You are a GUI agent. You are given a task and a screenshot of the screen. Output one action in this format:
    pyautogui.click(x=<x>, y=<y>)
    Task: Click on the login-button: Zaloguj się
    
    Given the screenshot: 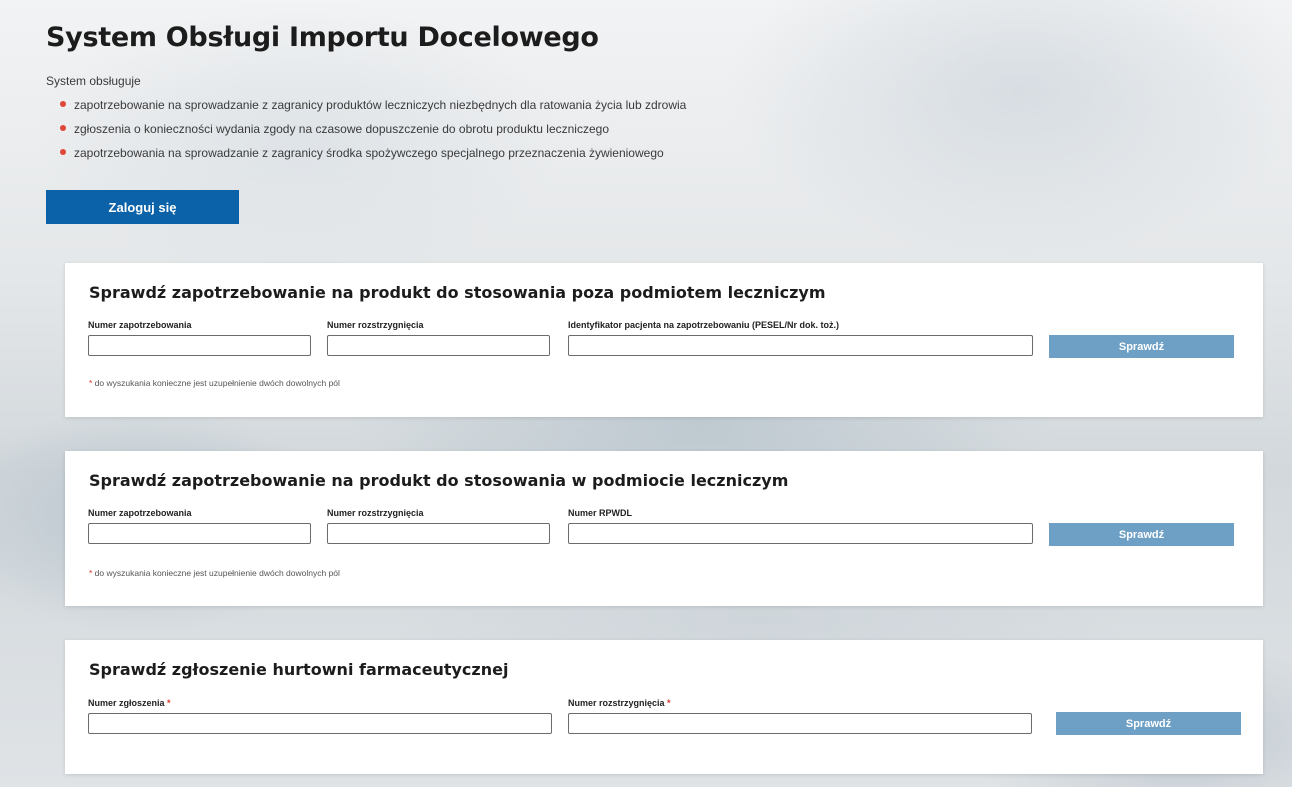 What is the action you would take?
    pyautogui.click(x=142, y=207)
    